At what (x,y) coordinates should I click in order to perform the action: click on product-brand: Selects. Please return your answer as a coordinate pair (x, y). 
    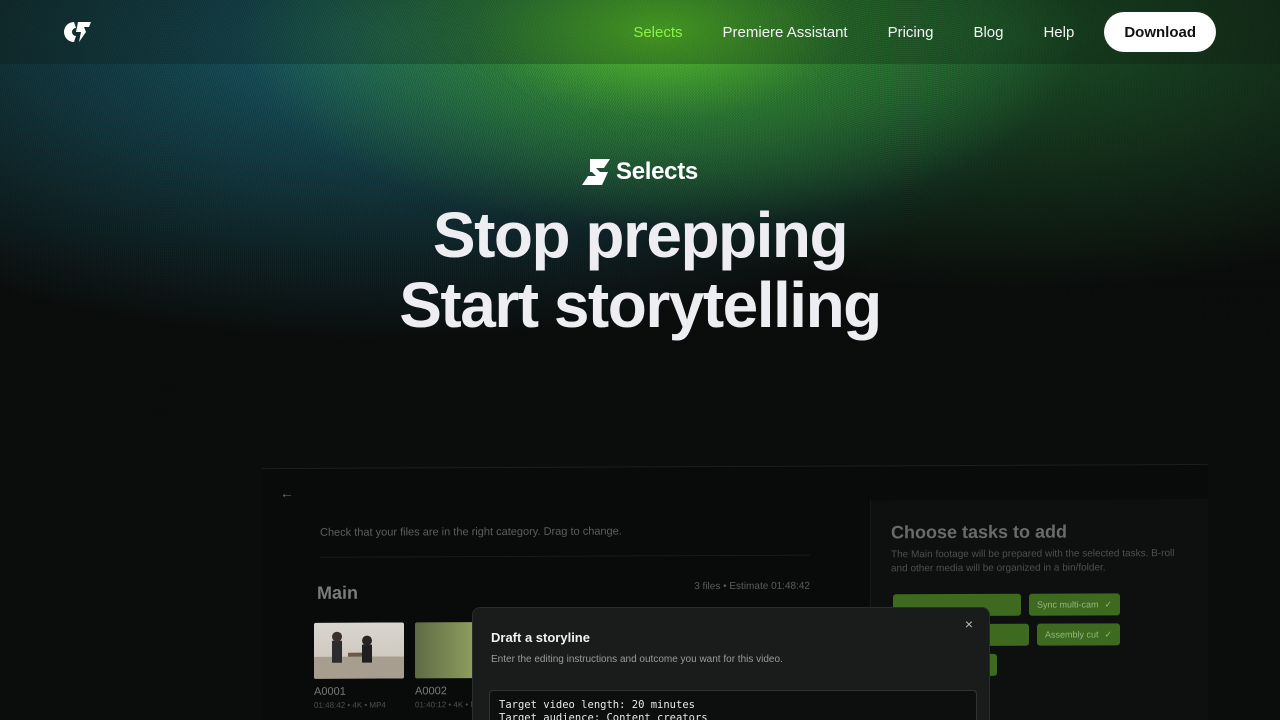
    Looking at the image, I should click on (640, 172).